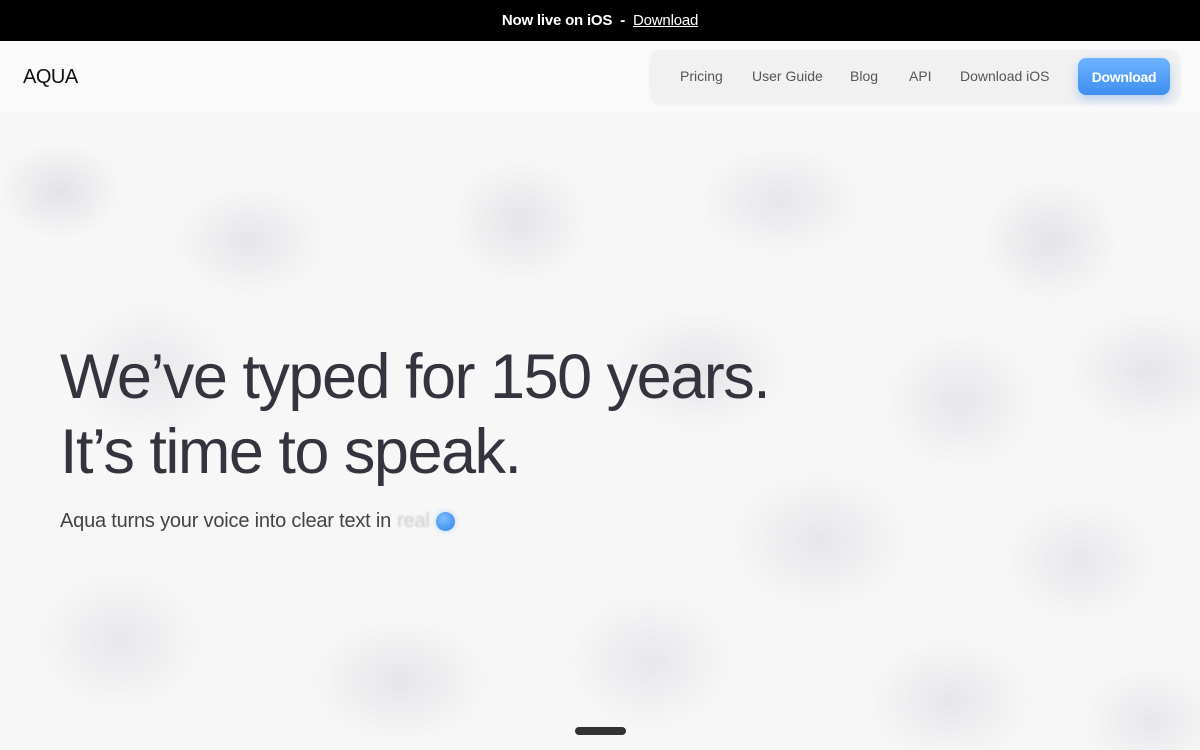  What do you see at coordinates (787, 76) in the screenshot?
I see `nav-user-guide: User Guide` at bounding box center [787, 76].